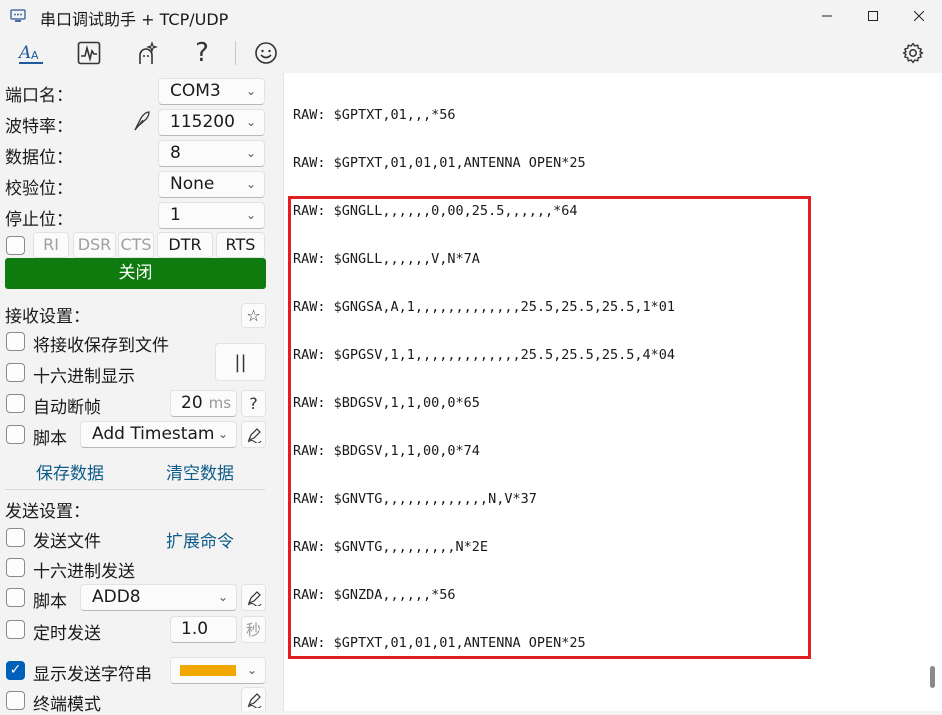 This screenshot has height=715, width=942. What do you see at coordinates (158, 597) in the screenshot?
I see `send-script-select: ADD8 ⌄` at bounding box center [158, 597].